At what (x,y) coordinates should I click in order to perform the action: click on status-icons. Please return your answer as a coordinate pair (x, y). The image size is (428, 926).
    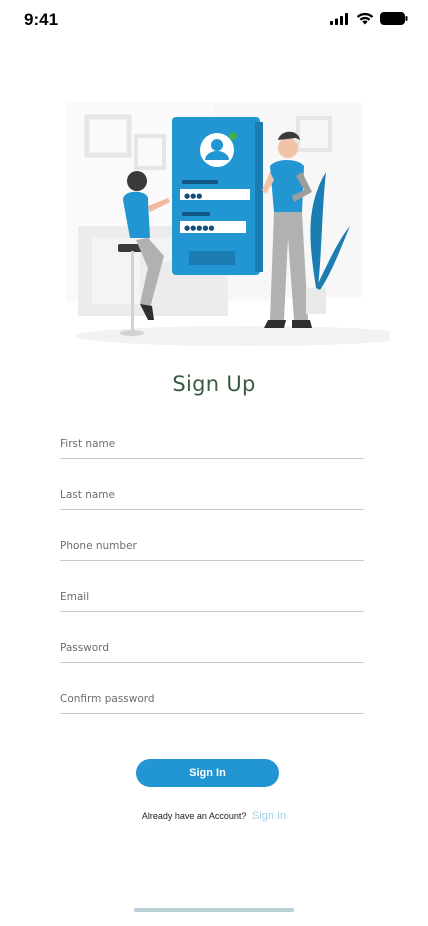
    Looking at the image, I should click on (369, 18).